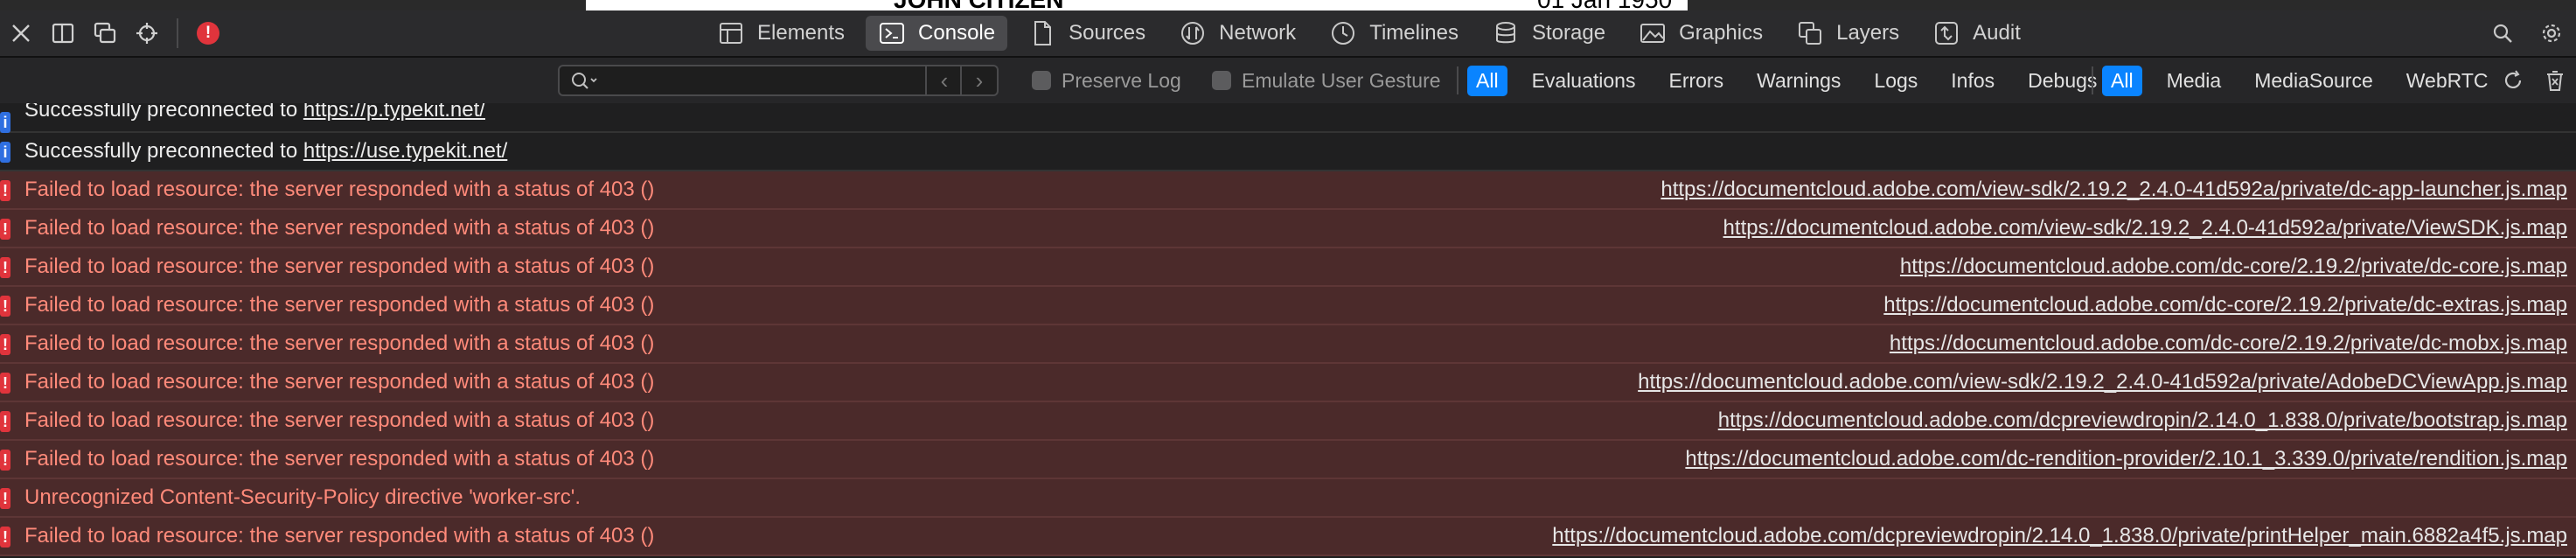 Image resolution: width=2576 pixels, height=558 pixels. I want to click on console-icon, so click(892, 33).